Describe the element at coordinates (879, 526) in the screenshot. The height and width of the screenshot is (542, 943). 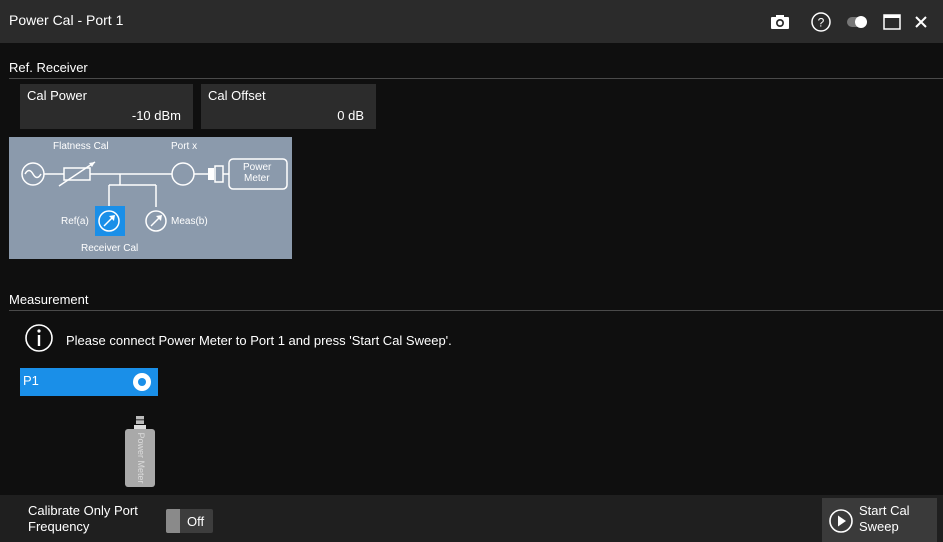
I see `start-label-line2: Sweep` at that location.